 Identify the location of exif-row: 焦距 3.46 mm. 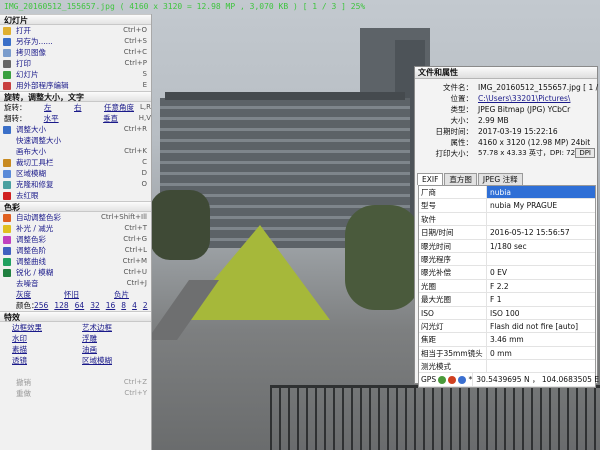
(507, 340).